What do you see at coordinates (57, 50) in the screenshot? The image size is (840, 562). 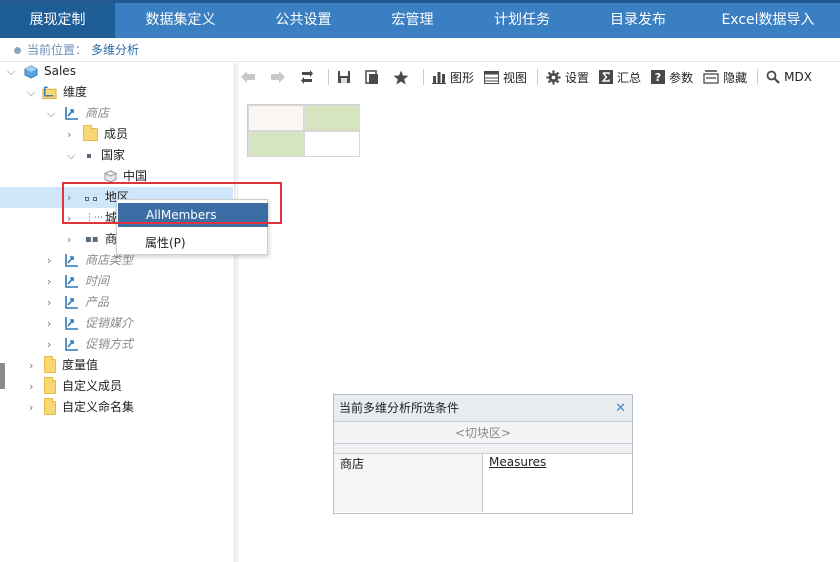 I see `breadcrumb-prefix: 当前位置：` at bounding box center [57, 50].